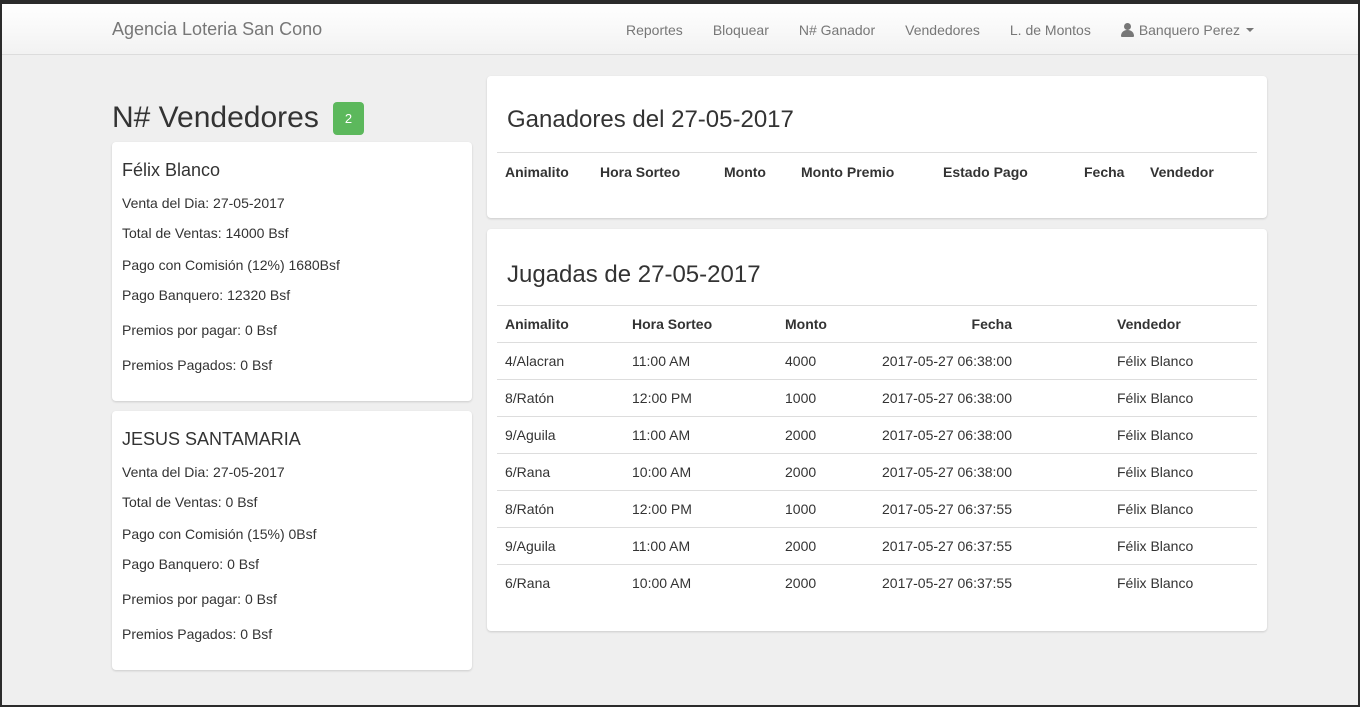 This screenshot has width=1360, height=707. What do you see at coordinates (650, 119) in the screenshot?
I see `ganadores-title: Ganadores del 27-05-2017` at bounding box center [650, 119].